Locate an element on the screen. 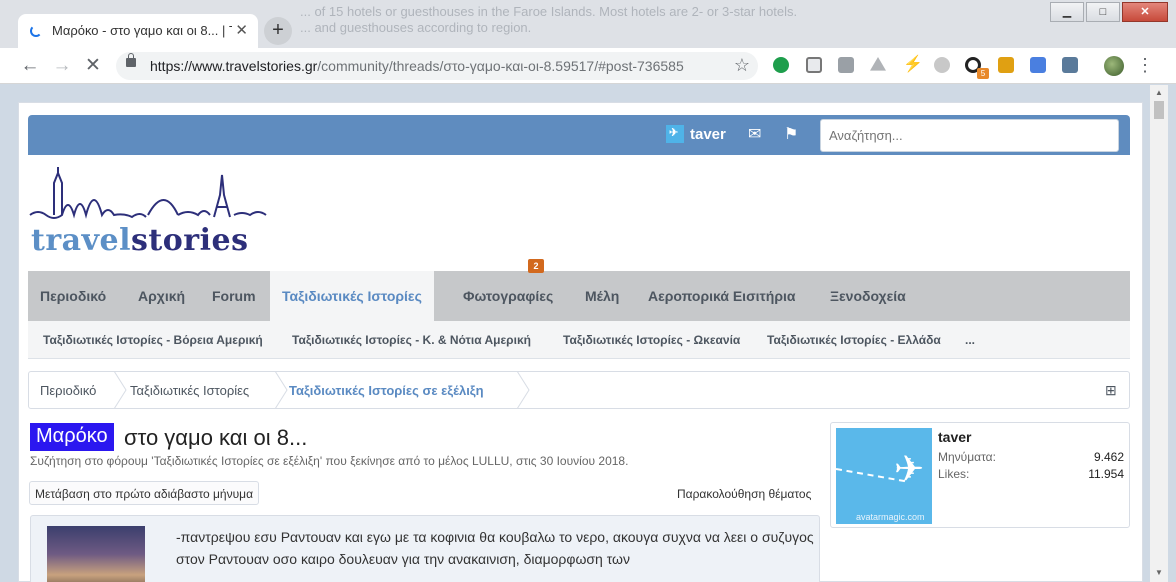 Image resolution: width=1176 pixels, height=582 pixels. maximize-button: □ is located at coordinates (1103, 12).